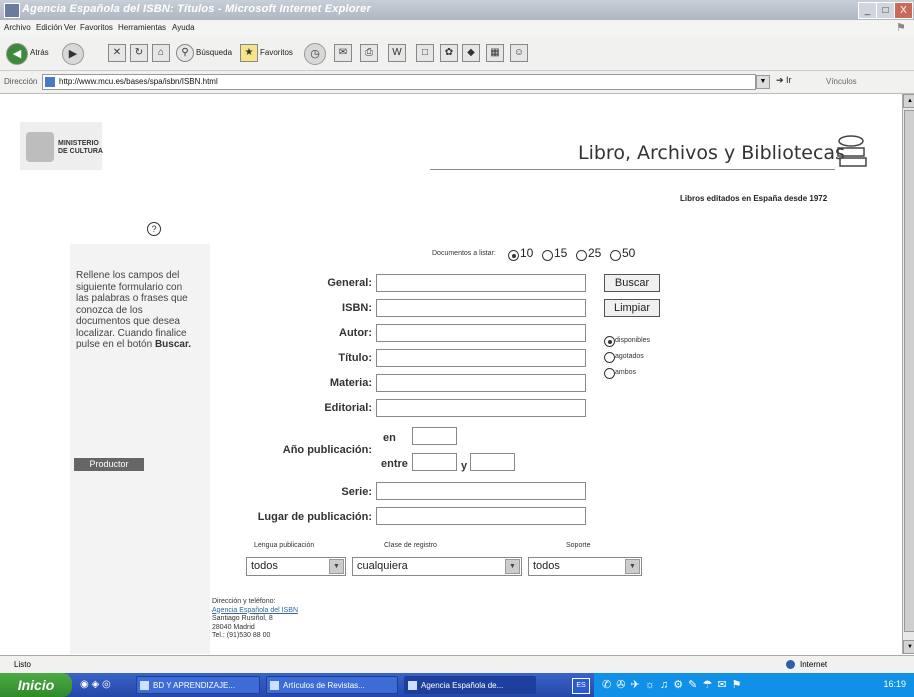 This screenshot has height=697, width=914. I want to click on clase-select-value: cualquiera, so click(382, 566).